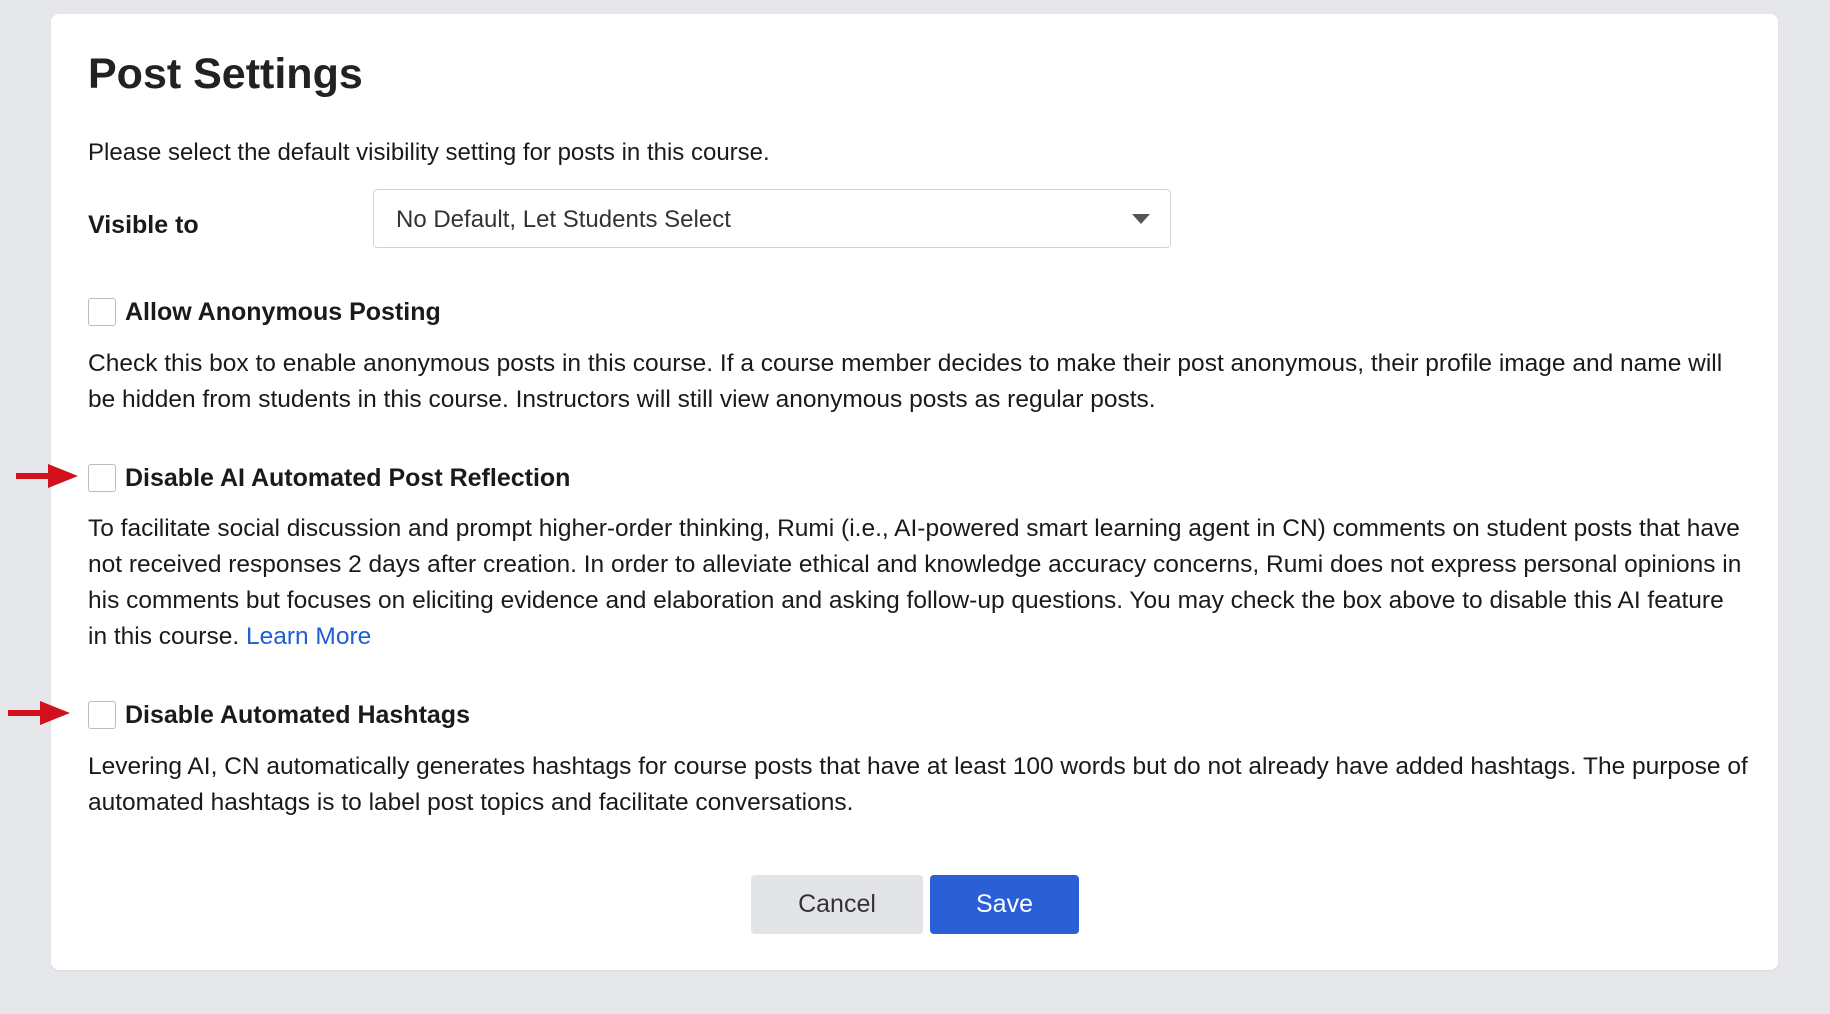  Describe the element at coordinates (102, 478) in the screenshot. I see `ai-reflection-checkbox` at that location.